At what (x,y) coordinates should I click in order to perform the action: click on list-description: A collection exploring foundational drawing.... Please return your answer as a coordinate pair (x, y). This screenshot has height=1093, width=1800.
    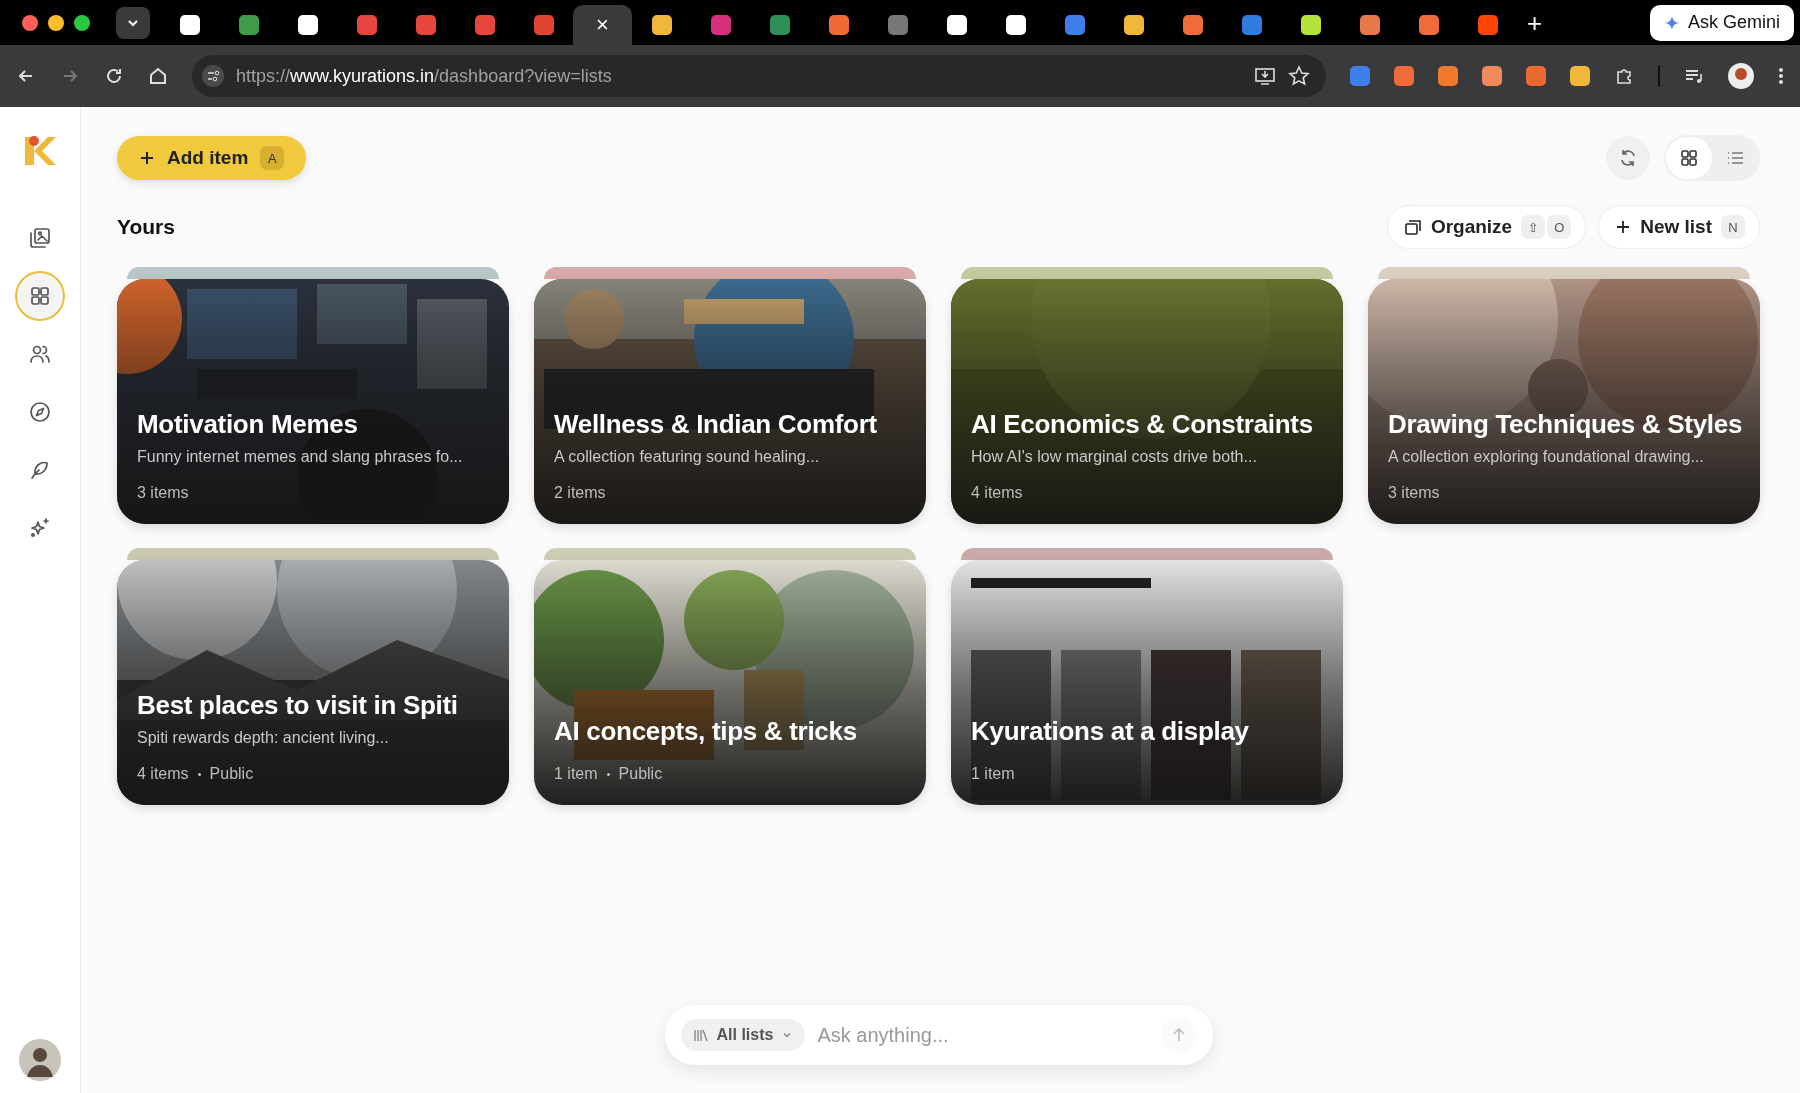
    Looking at the image, I should click on (1546, 457).